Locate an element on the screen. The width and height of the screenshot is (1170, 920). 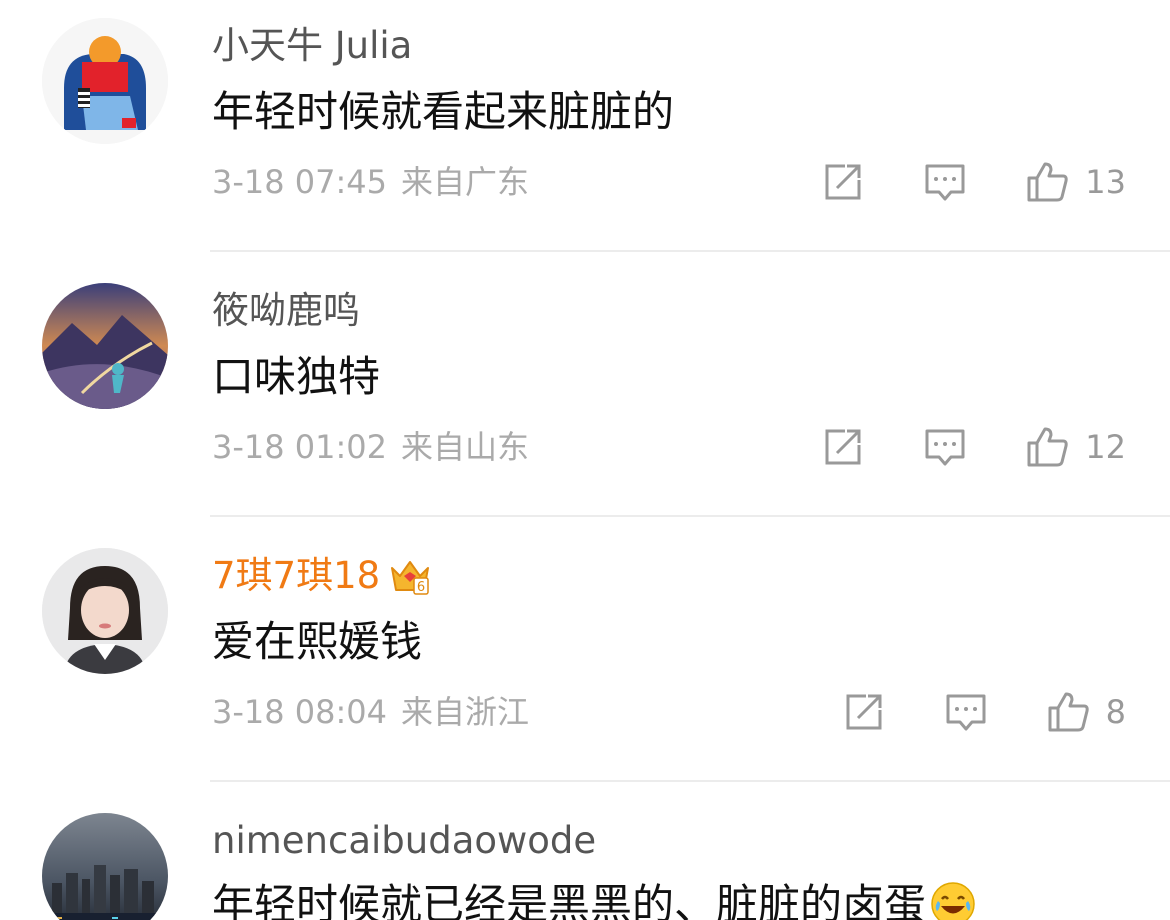
comment-text: 爱在熙媛钱 is located at coordinates (317, 641).